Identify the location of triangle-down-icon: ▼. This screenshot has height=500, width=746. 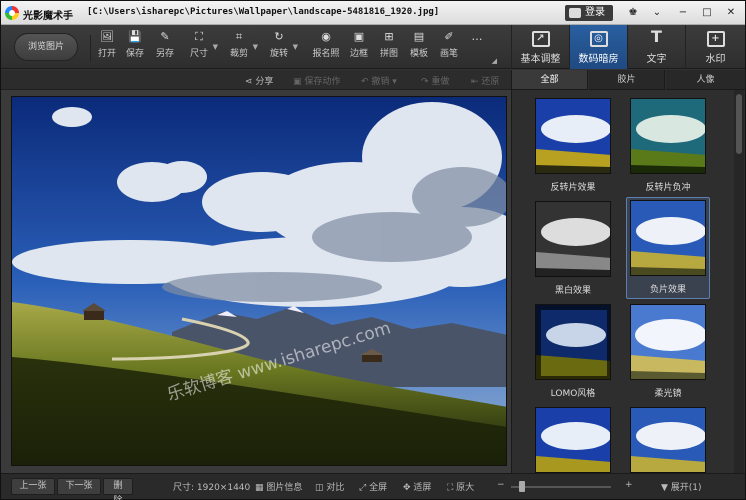
(666, 488).